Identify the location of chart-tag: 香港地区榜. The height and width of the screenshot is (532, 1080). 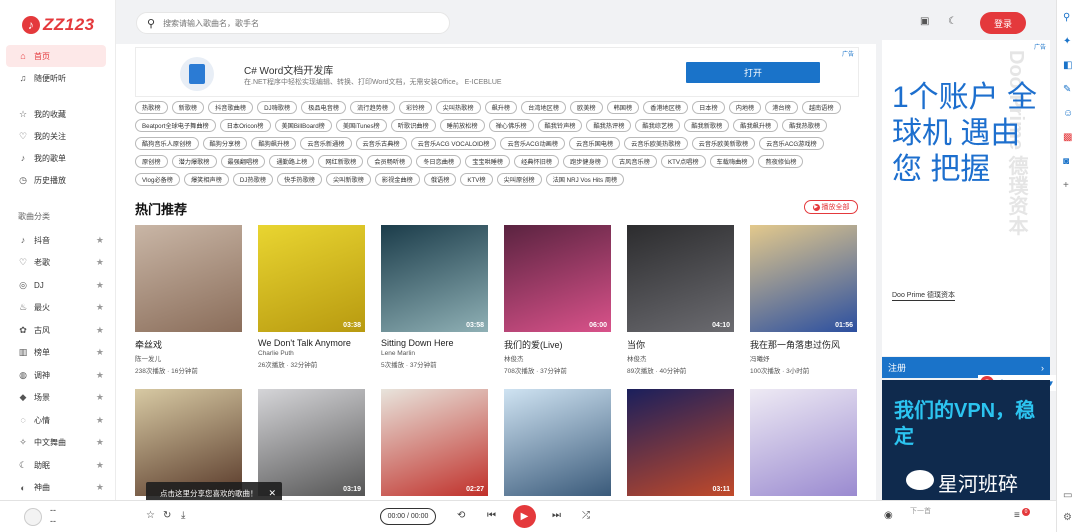
(666, 107).